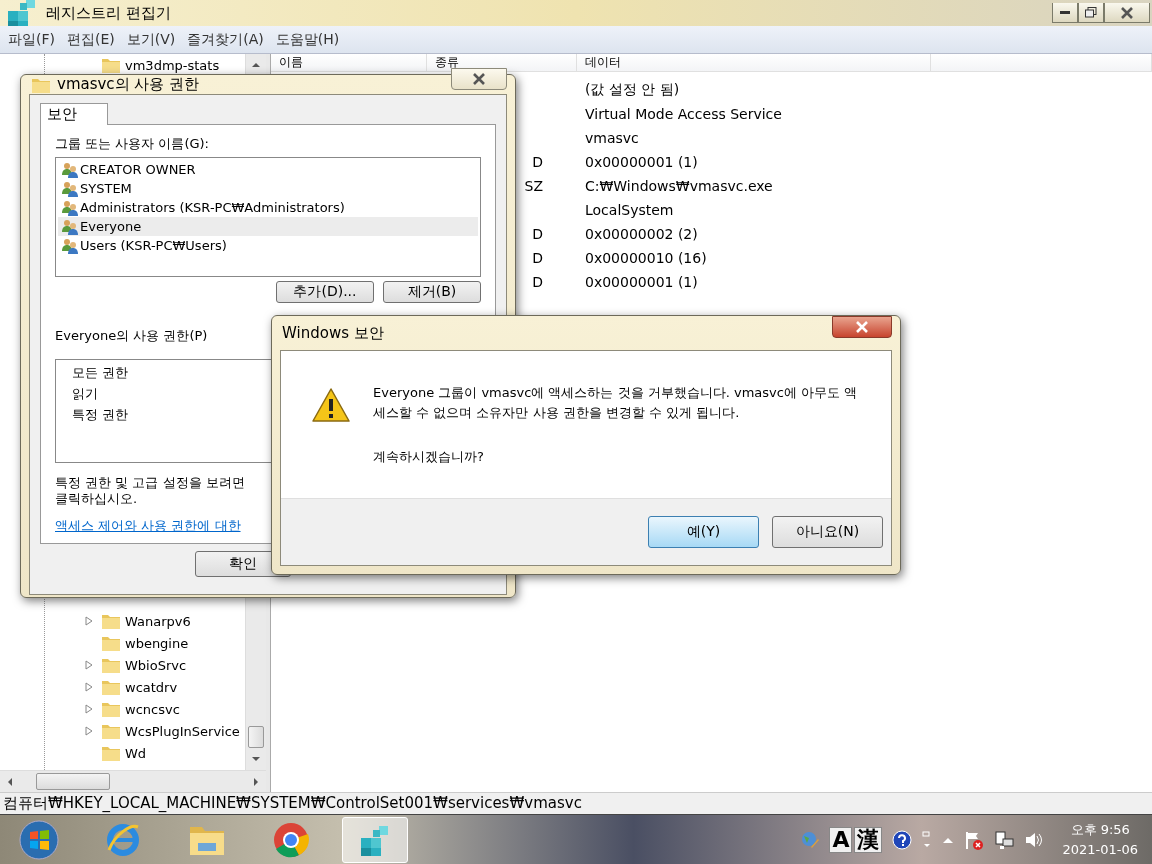 The image size is (1152, 864). Describe the element at coordinates (131, 336) in the screenshot. I see `permissions-label: Everyone의 사용 권한(P)` at that location.